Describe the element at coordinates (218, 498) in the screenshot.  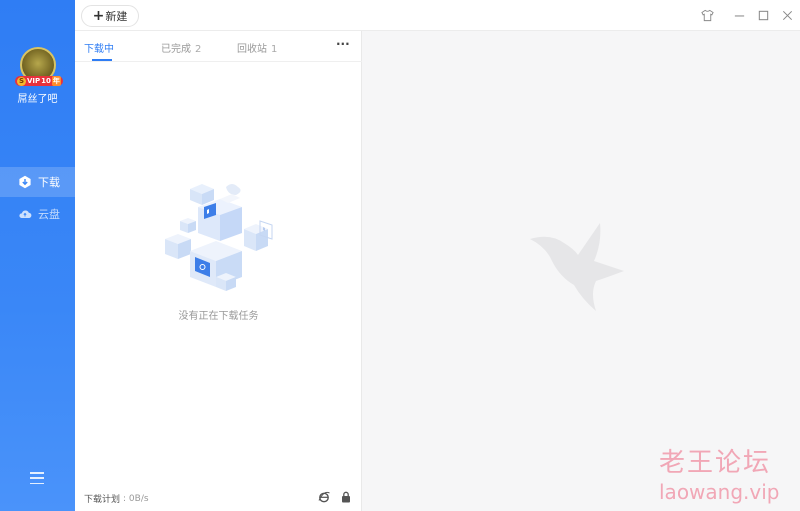
I see `status-footer: 下载计划 : 0B/s` at that location.